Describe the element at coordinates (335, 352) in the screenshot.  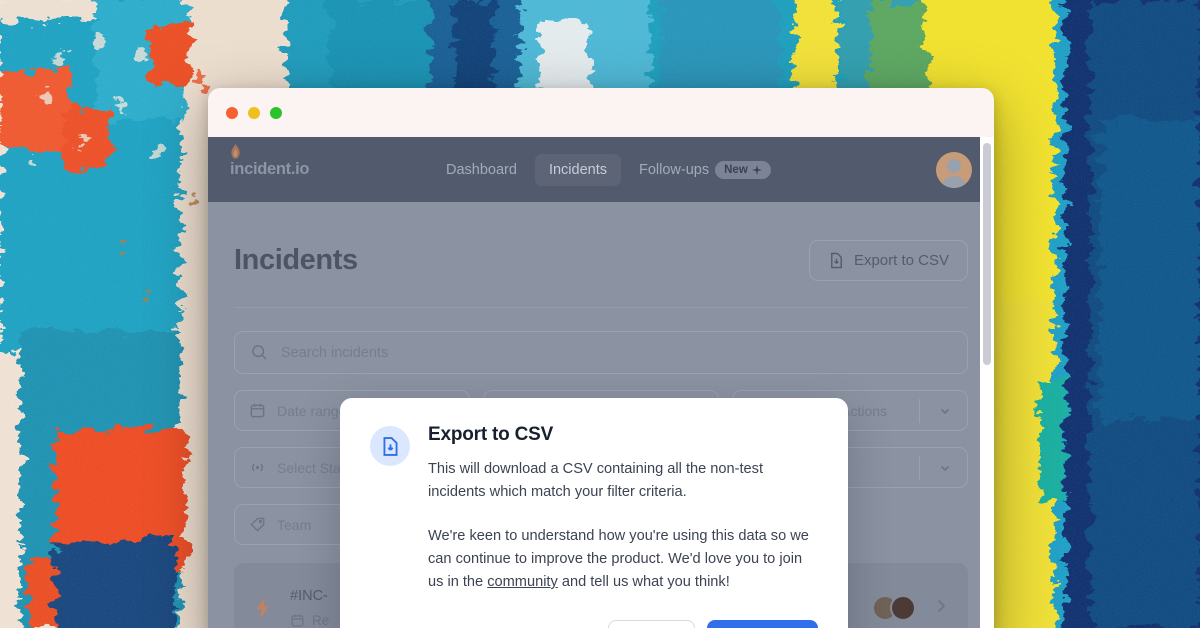
I see `search-placeholder: Search incidents` at that location.